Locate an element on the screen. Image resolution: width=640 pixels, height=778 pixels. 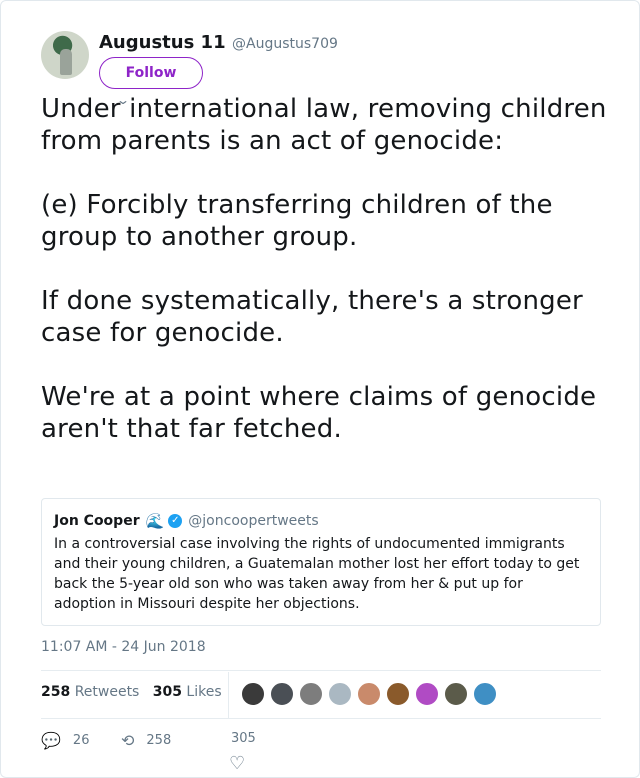
follow-button: Follow is located at coordinates (151, 73).